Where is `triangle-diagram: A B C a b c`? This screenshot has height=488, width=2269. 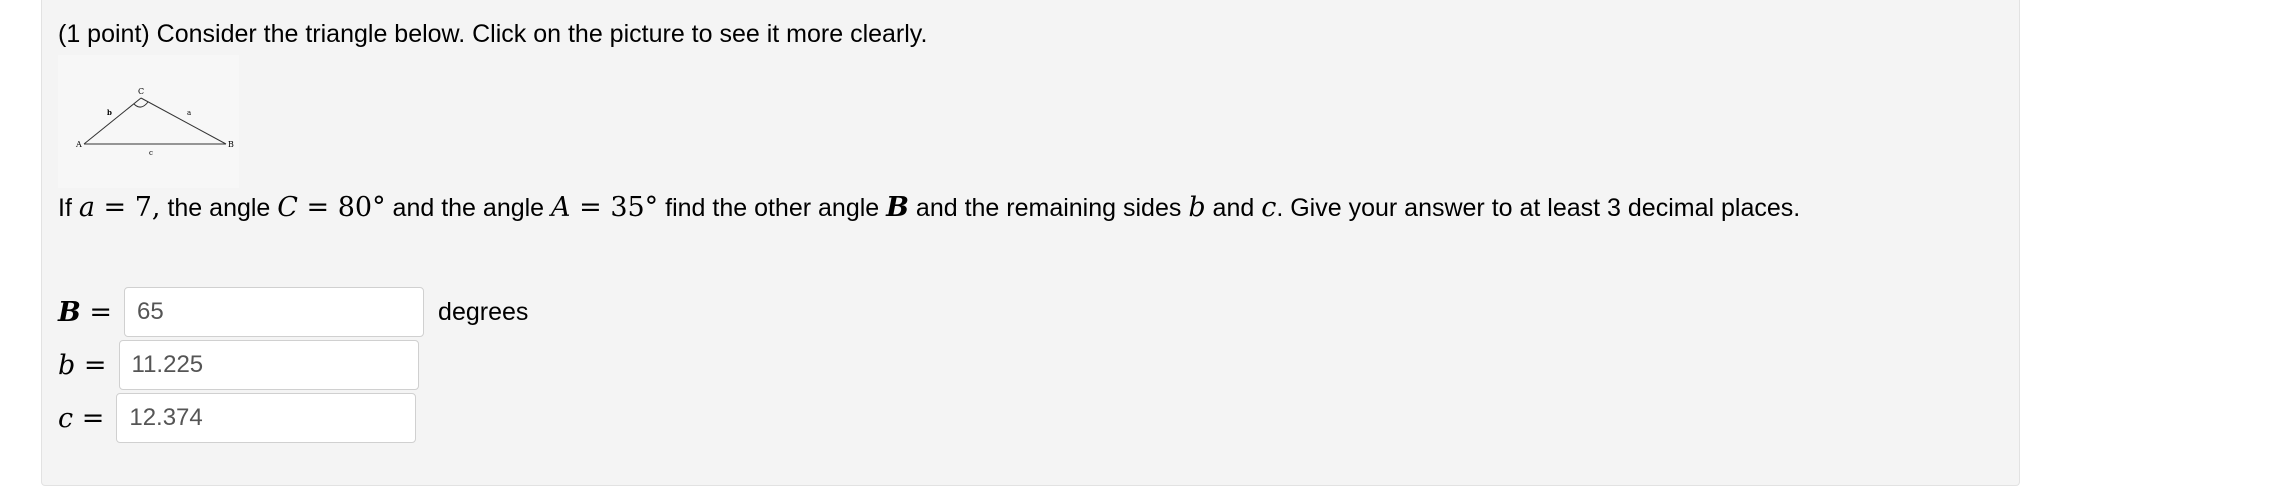
triangle-diagram: A B C a b c is located at coordinates (154, 122).